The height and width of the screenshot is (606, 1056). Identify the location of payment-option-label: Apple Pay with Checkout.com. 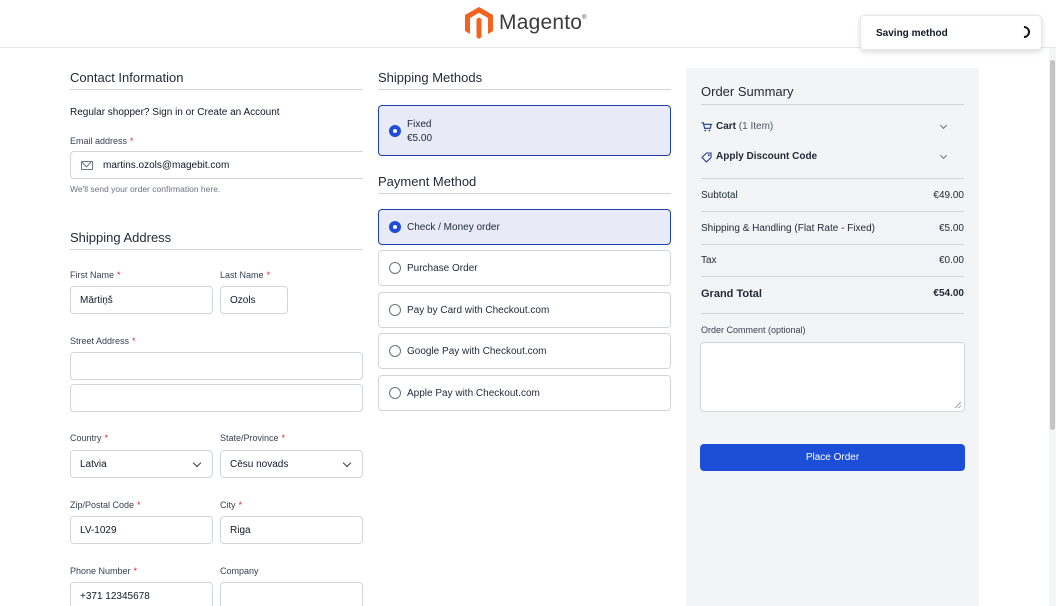
(473, 393).